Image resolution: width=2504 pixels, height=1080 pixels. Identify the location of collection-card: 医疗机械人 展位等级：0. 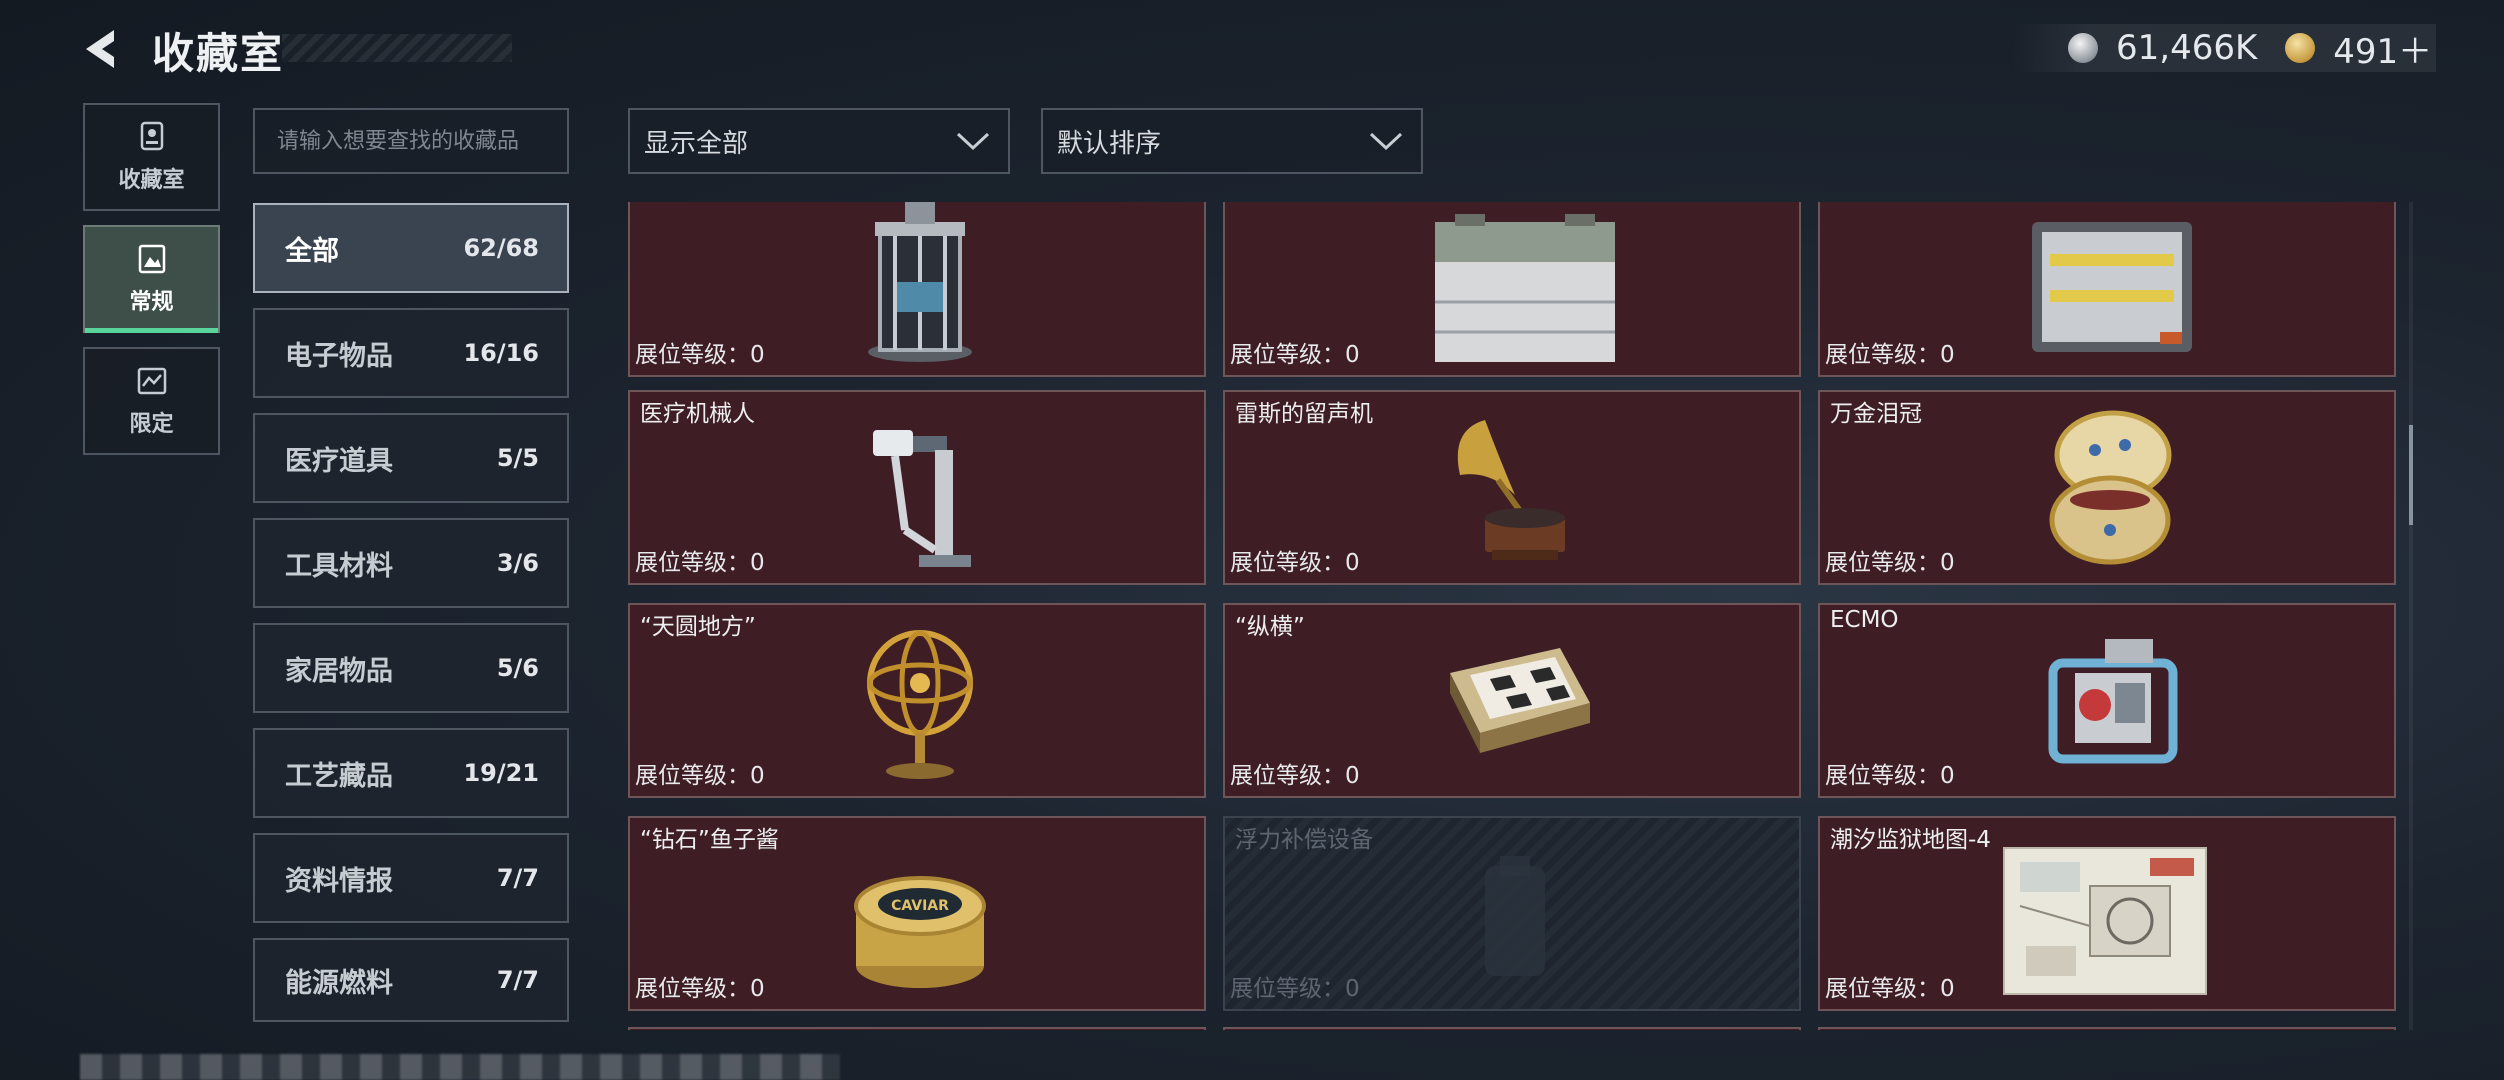
(917, 487).